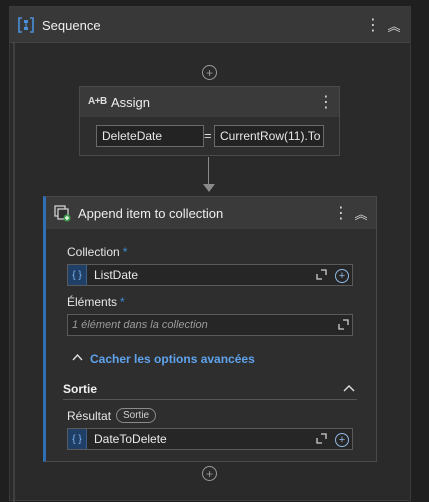 The width and height of the screenshot is (429, 502). What do you see at coordinates (210, 25) in the screenshot?
I see `sequence-header: Sequence ⋮ ︽` at bounding box center [210, 25].